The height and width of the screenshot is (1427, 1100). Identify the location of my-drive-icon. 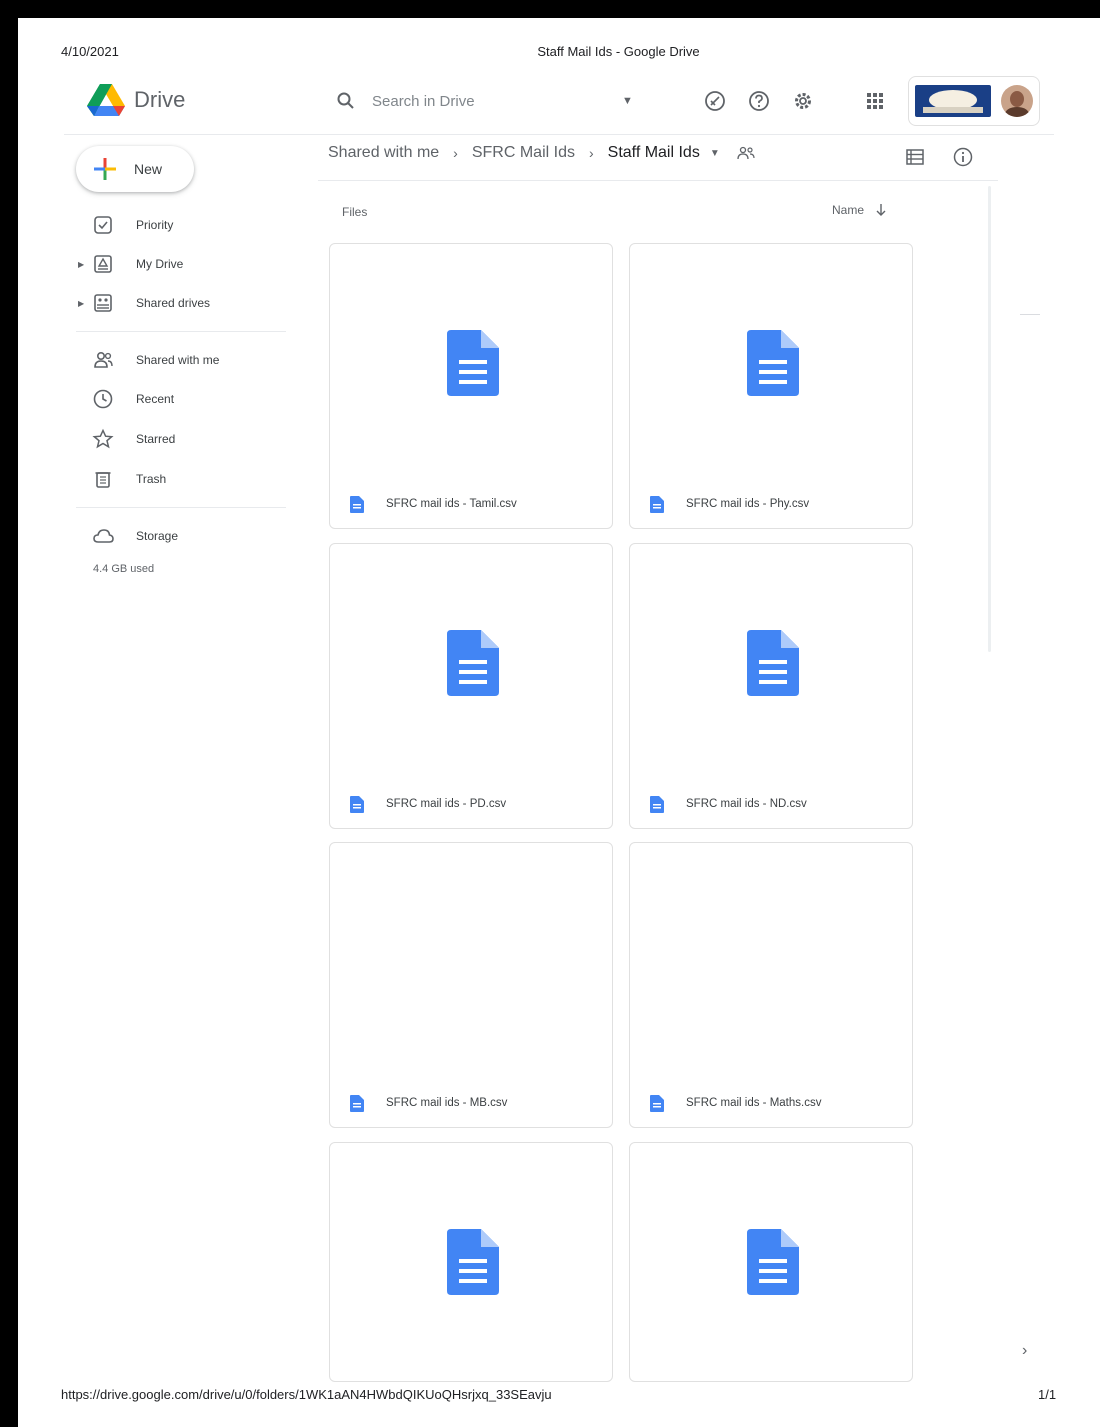
(103, 264).